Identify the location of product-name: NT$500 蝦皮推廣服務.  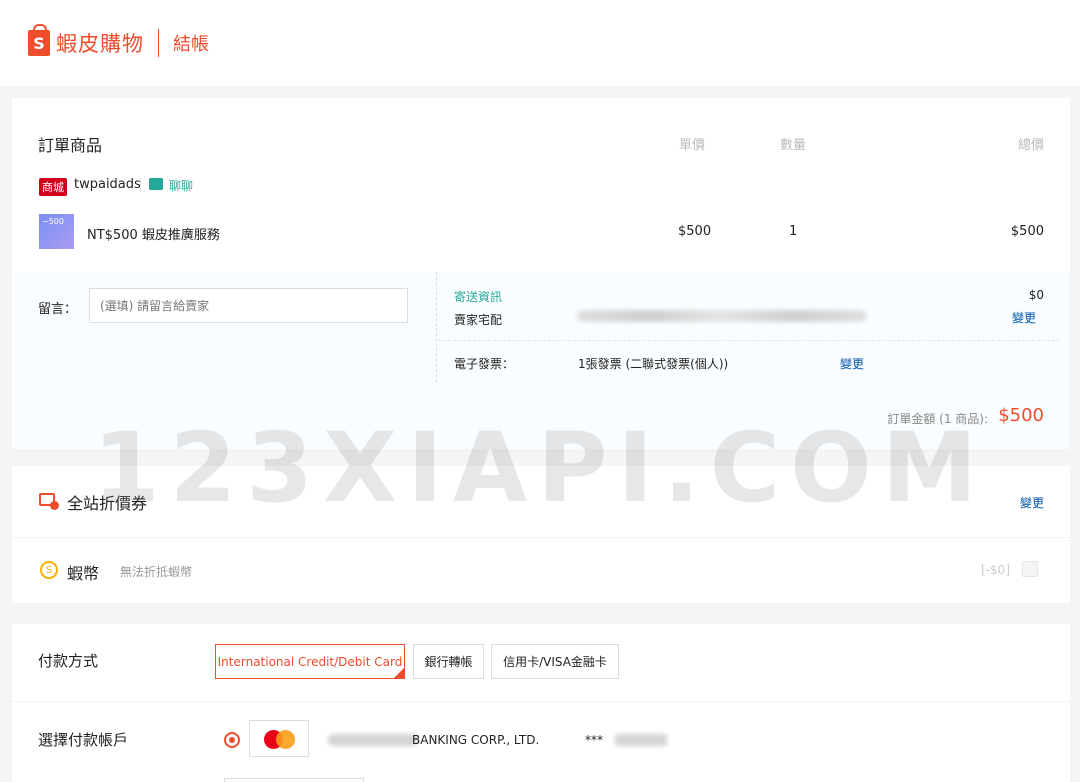
(153, 233).